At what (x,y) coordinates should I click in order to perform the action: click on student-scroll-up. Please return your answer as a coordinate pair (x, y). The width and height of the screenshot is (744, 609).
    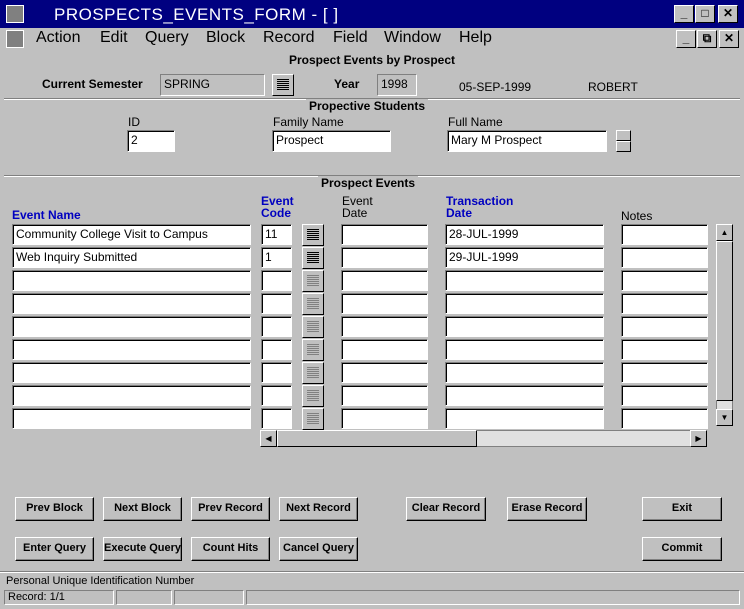
    Looking at the image, I should click on (623, 135).